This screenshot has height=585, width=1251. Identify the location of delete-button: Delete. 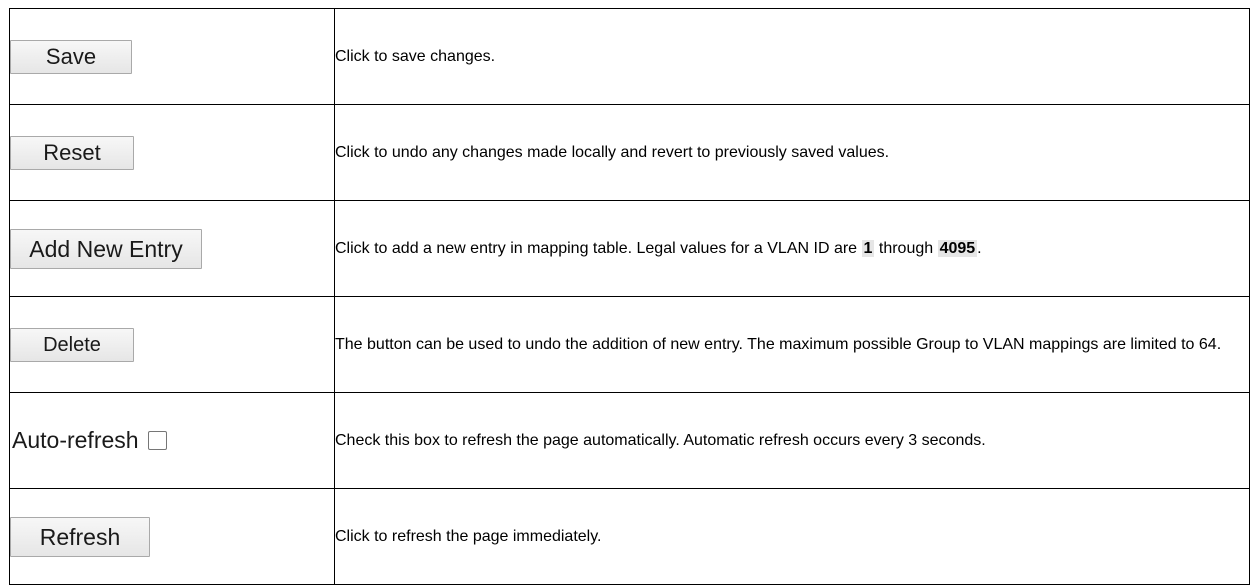
(72, 344).